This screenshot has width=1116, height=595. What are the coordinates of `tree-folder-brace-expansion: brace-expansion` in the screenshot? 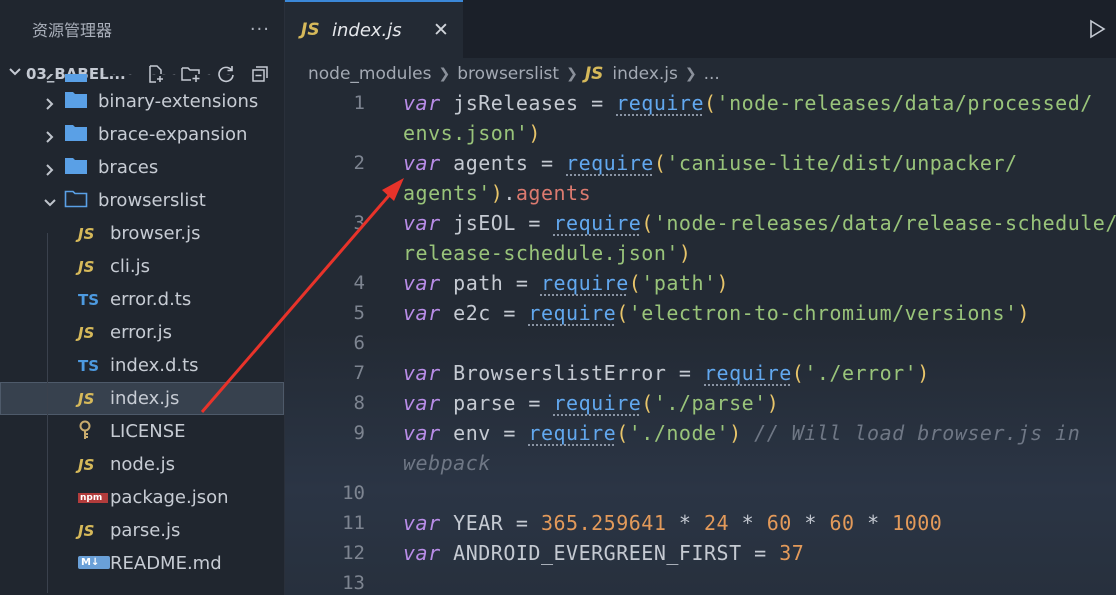 It's located at (142, 134).